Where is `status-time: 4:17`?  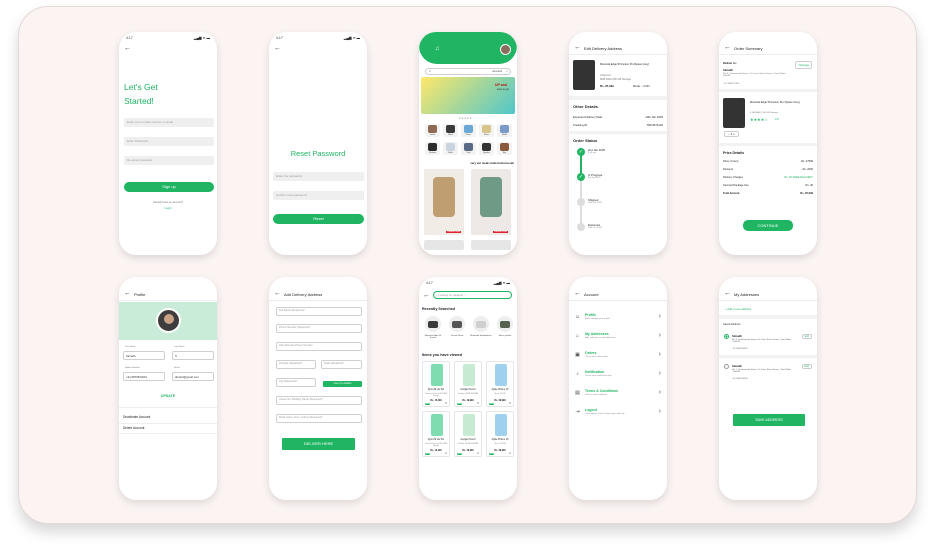 status-time: 4:17 is located at coordinates (429, 283).